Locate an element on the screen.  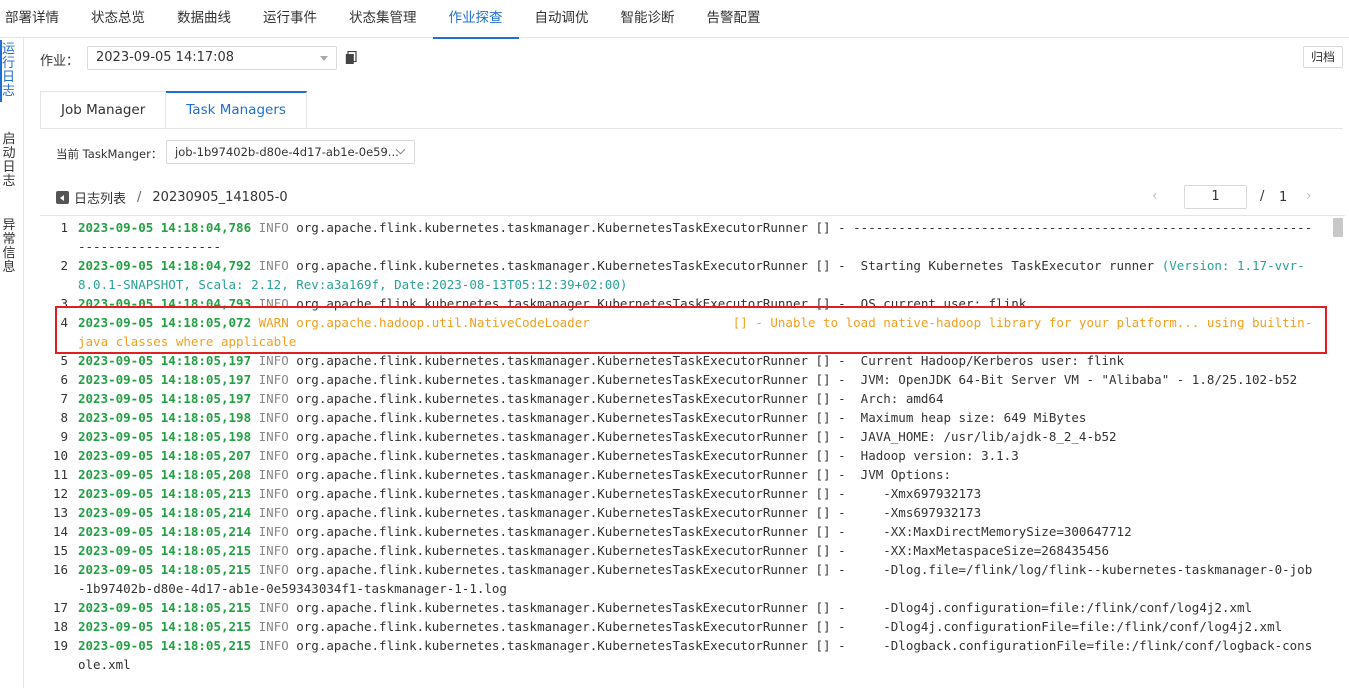
top-tab-bar: 部署详情 状态总览 数据曲线 运行事件 状态集管理 作业探查 自动调优 智能诊断 告警配置 is located at coordinates (674, 19).